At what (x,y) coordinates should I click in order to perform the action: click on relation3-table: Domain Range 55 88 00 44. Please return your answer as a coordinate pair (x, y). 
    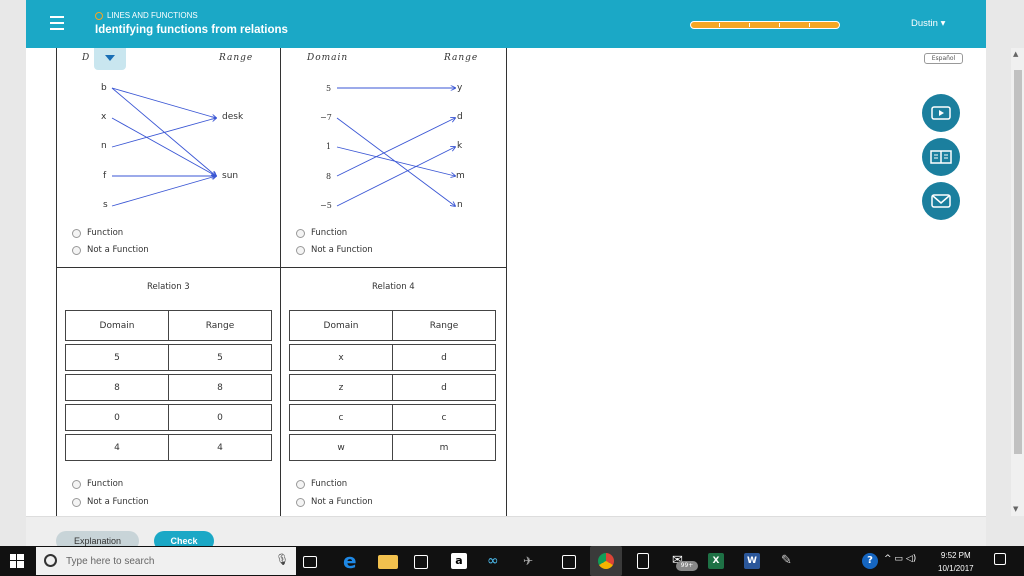
    Looking at the image, I should click on (168, 385).